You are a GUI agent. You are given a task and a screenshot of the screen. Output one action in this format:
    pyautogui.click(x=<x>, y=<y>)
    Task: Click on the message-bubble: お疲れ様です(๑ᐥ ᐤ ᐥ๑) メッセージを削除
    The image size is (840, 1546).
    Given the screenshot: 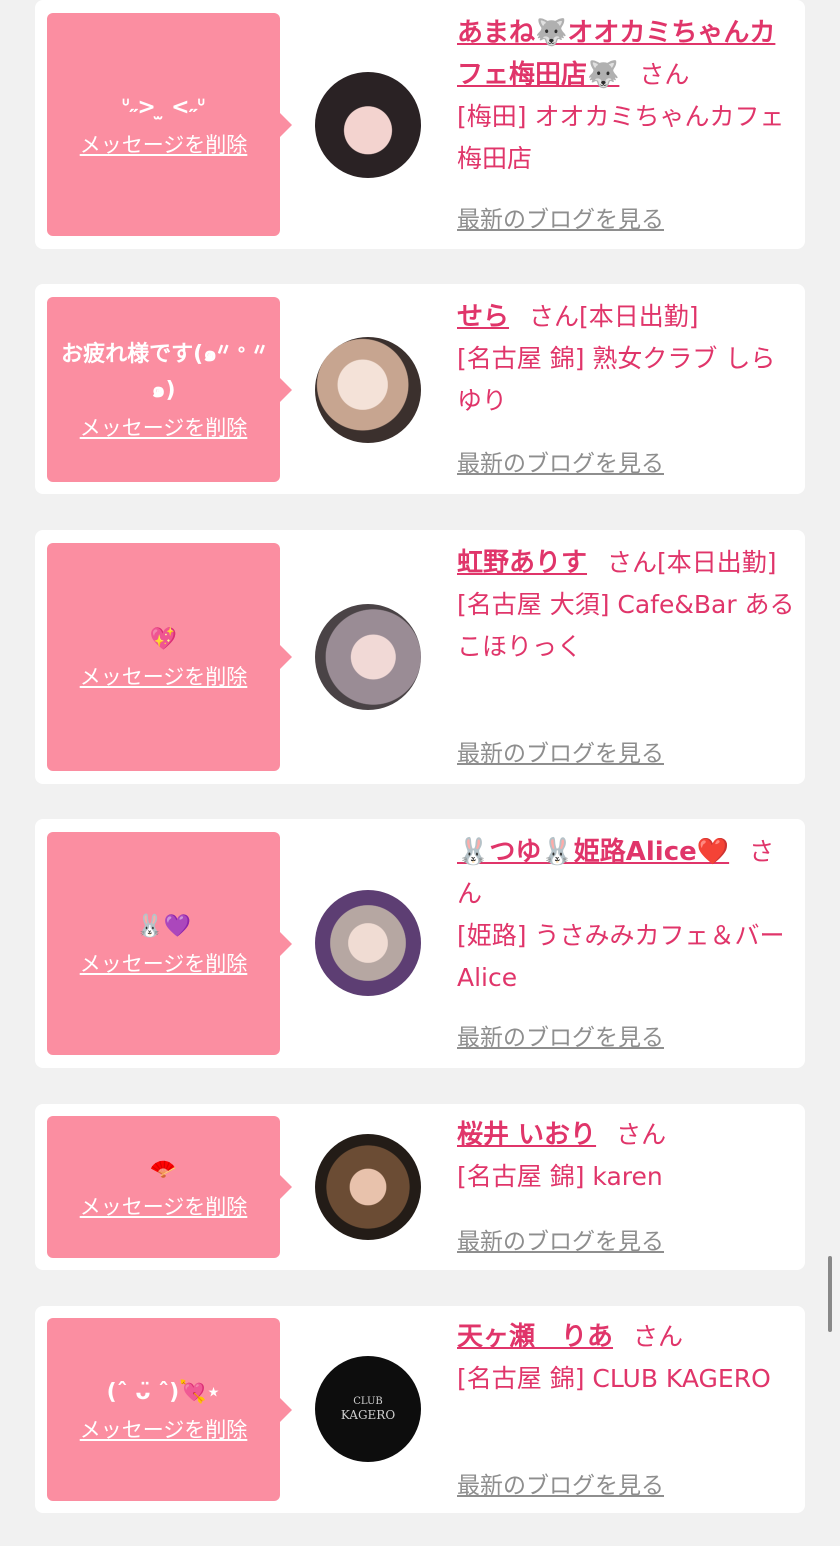 What is the action you would take?
    pyautogui.click(x=169, y=389)
    